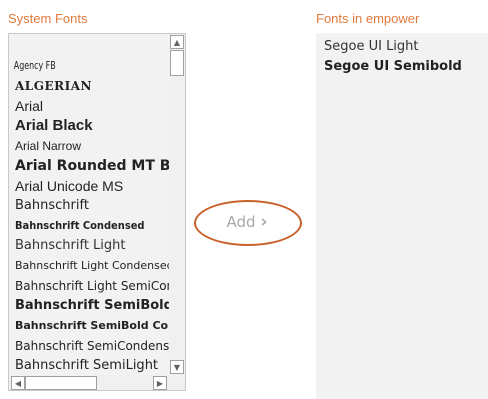  I want to click on horizontal-scrollbar: ◀ ▶, so click(97, 382).